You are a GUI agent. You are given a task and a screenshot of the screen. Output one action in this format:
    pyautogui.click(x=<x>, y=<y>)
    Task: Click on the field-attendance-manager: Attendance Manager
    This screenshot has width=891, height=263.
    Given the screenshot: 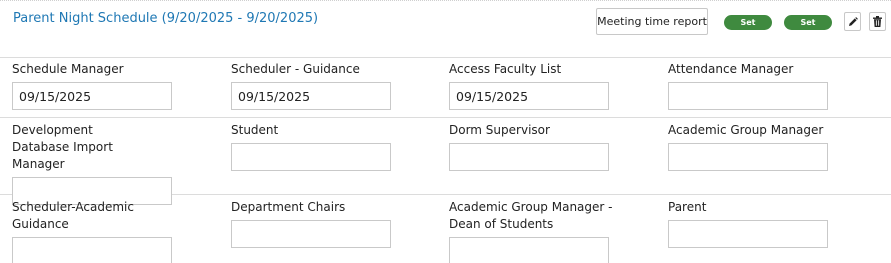 What is the action you would take?
    pyautogui.click(x=768, y=84)
    